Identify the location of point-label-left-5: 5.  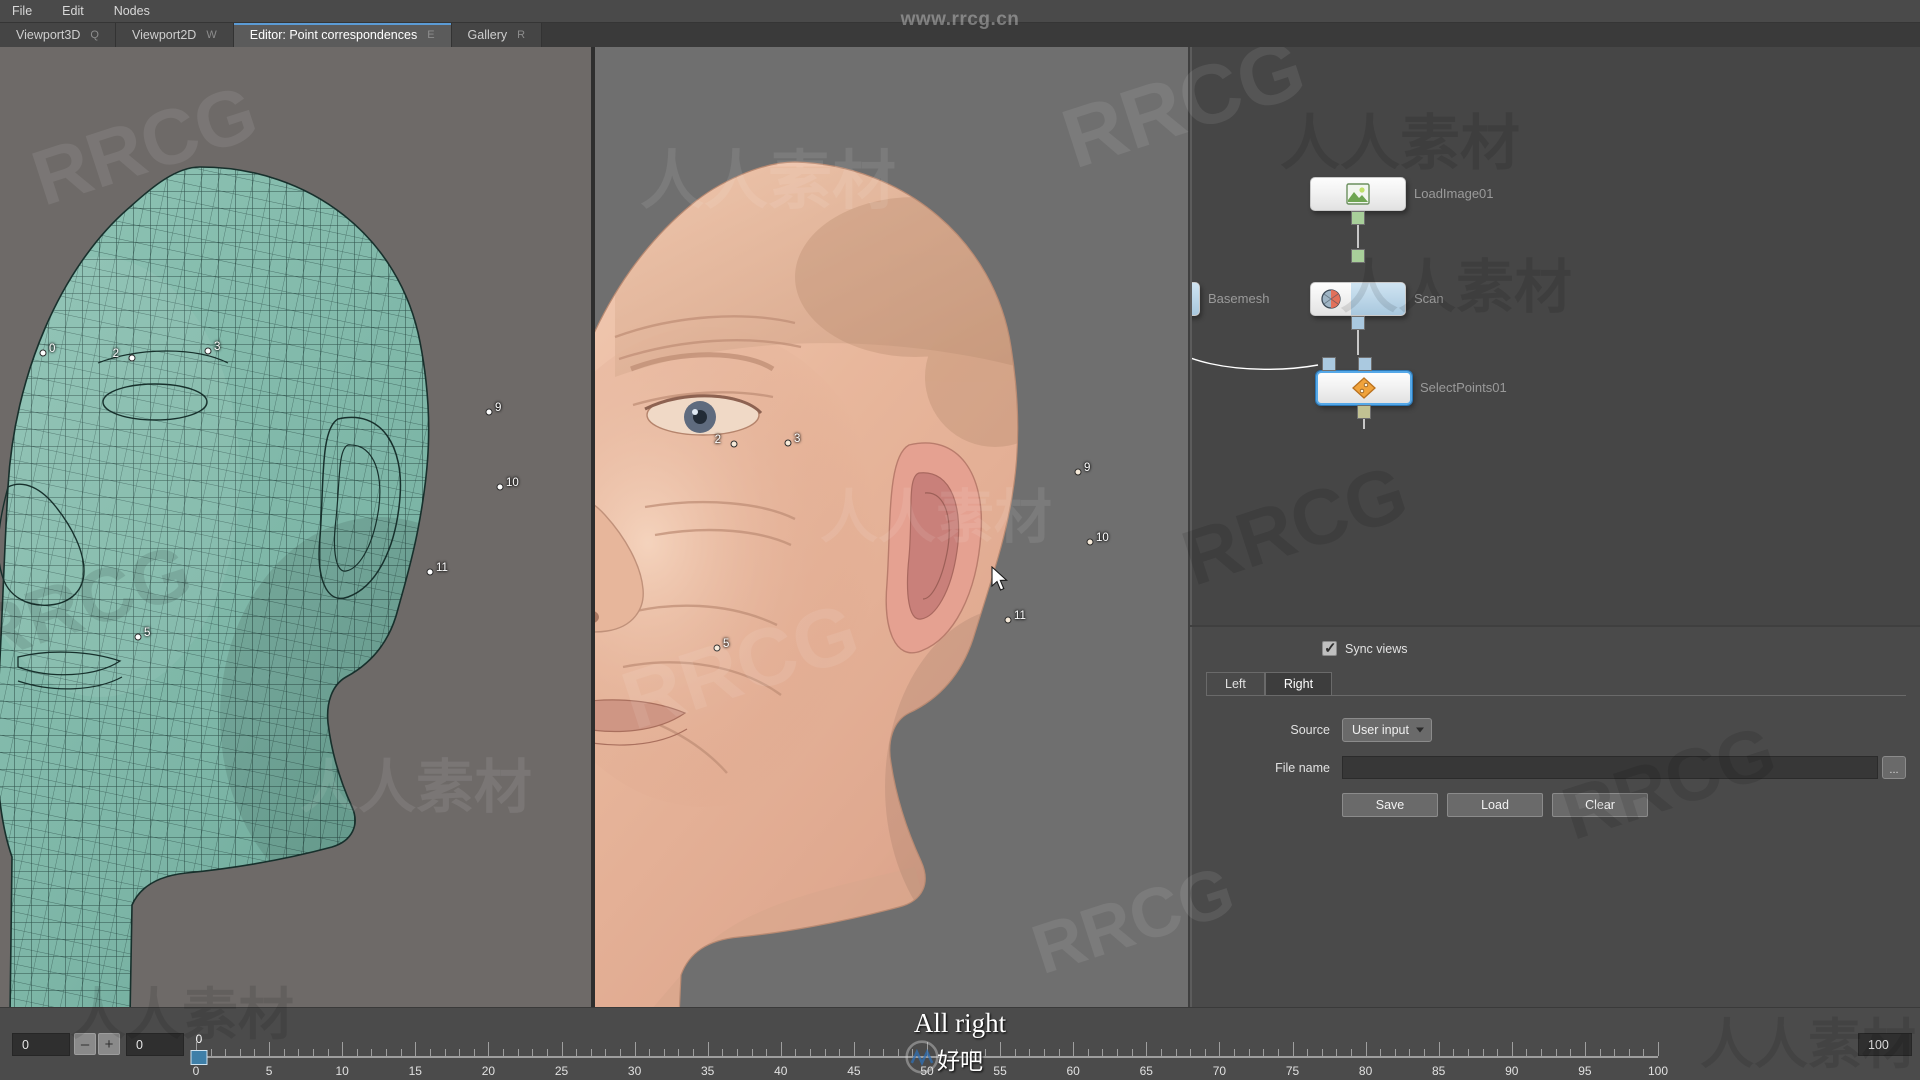
(147, 633).